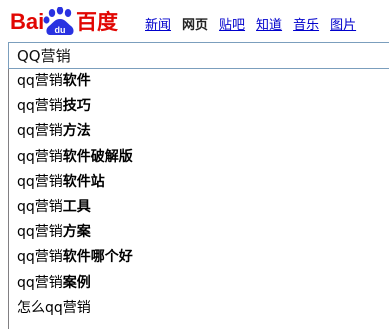 The height and width of the screenshot is (329, 389). I want to click on suggestion-completion: 软件破解版, so click(97, 156).